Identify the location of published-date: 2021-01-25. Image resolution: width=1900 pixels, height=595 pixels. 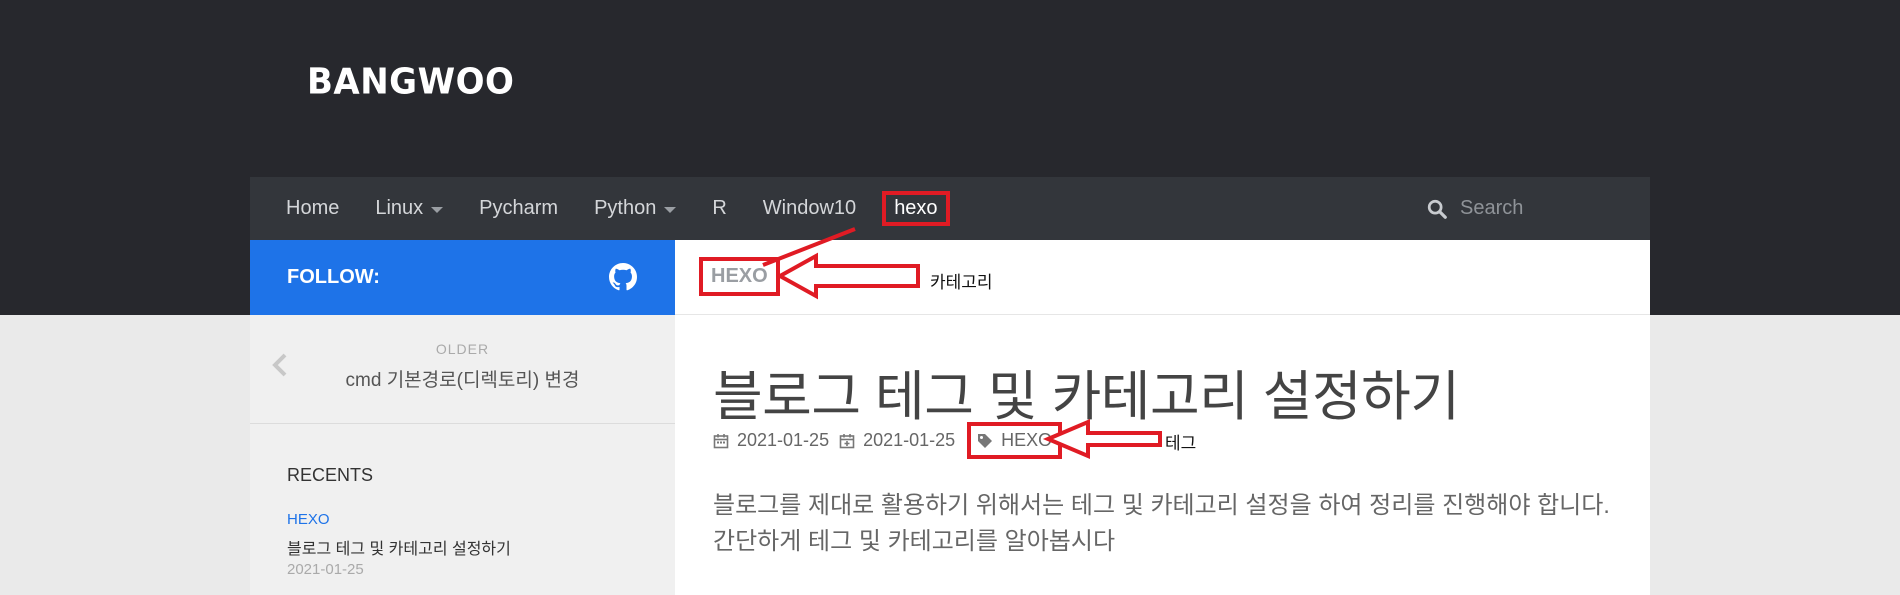
(783, 440).